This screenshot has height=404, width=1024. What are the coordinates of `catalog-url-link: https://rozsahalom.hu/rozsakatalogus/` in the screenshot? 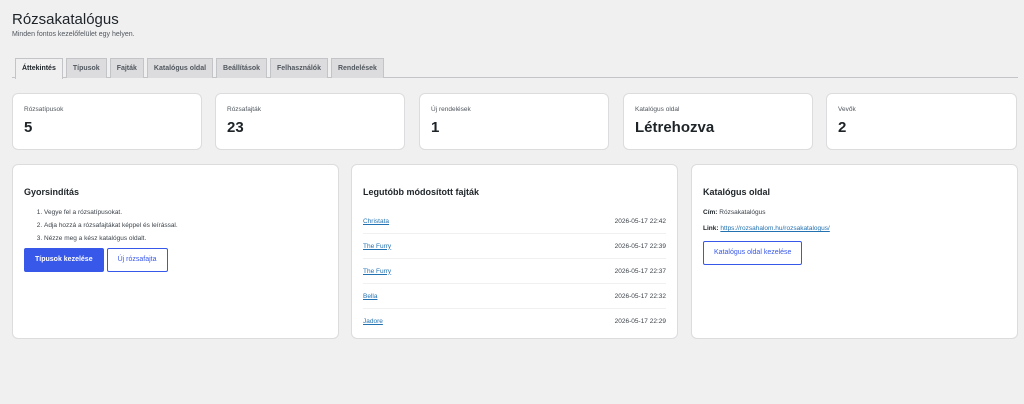 It's located at (774, 228).